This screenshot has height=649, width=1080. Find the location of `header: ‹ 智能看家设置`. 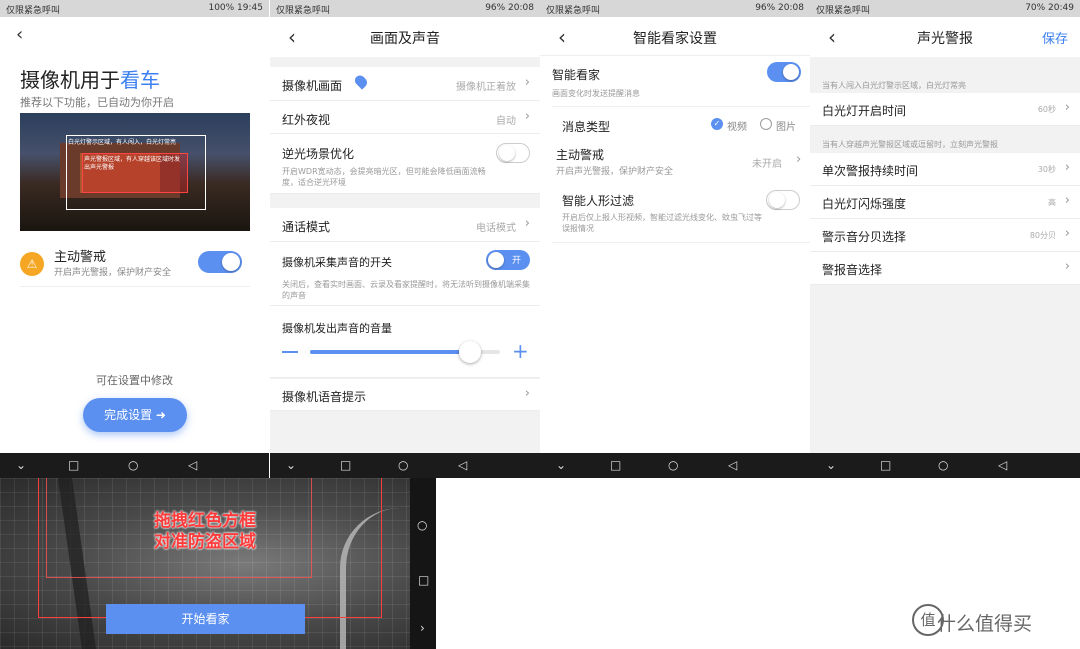

header: ‹ 智能看家设置 is located at coordinates (675, 37).